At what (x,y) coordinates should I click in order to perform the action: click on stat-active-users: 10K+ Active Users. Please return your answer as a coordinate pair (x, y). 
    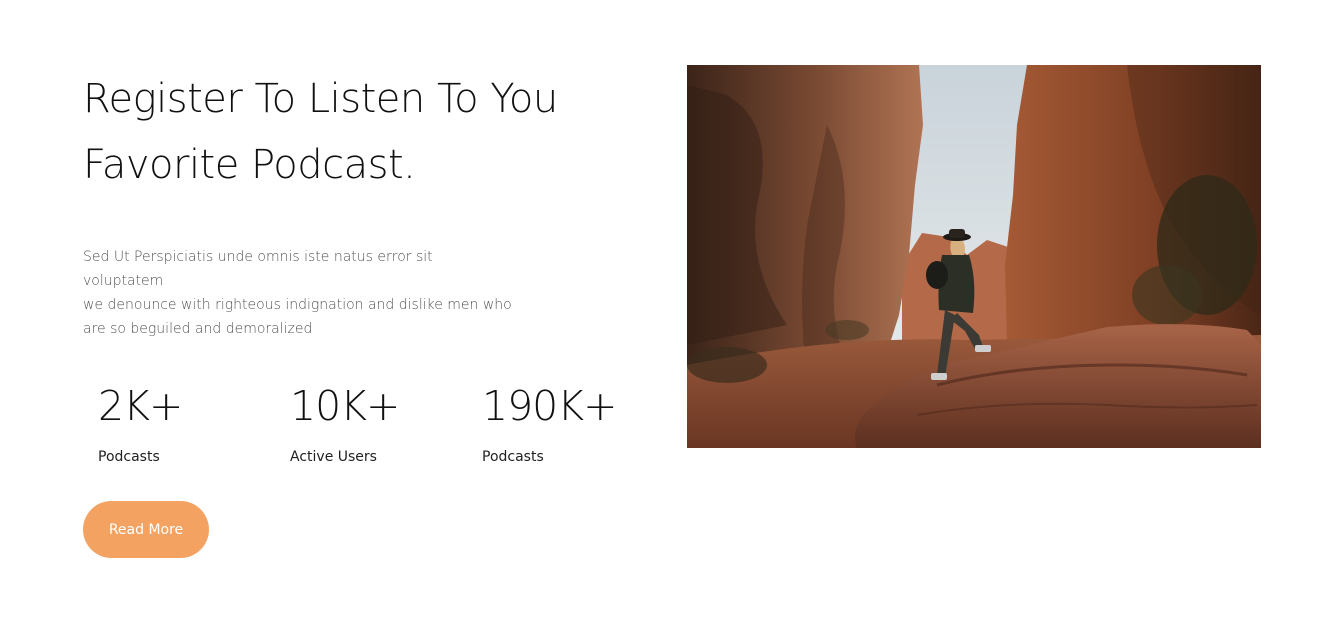
    Looking at the image, I should click on (386, 424).